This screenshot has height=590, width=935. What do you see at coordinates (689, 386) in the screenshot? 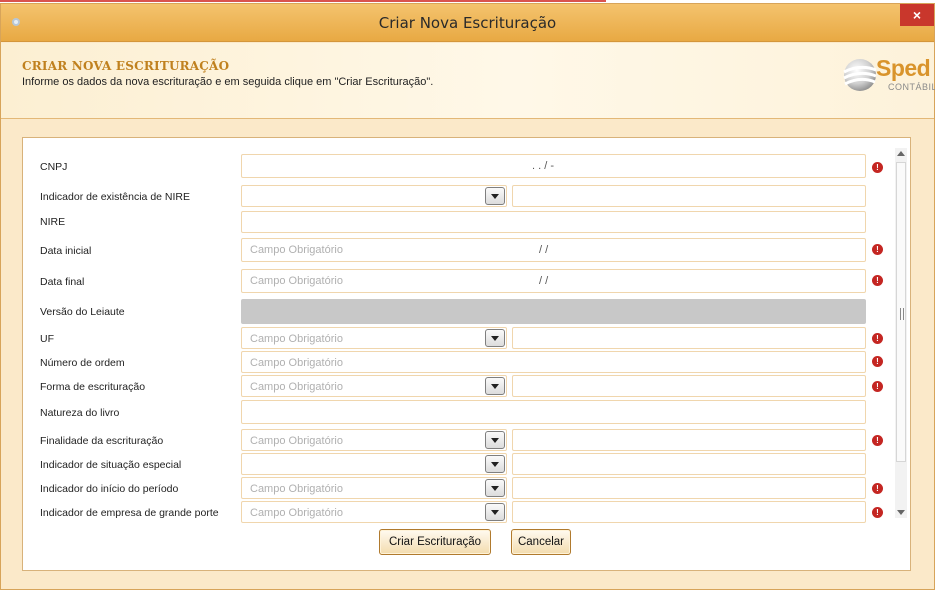
I see `bookkeeping-form-desc-input` at bounding box center [689, 386].